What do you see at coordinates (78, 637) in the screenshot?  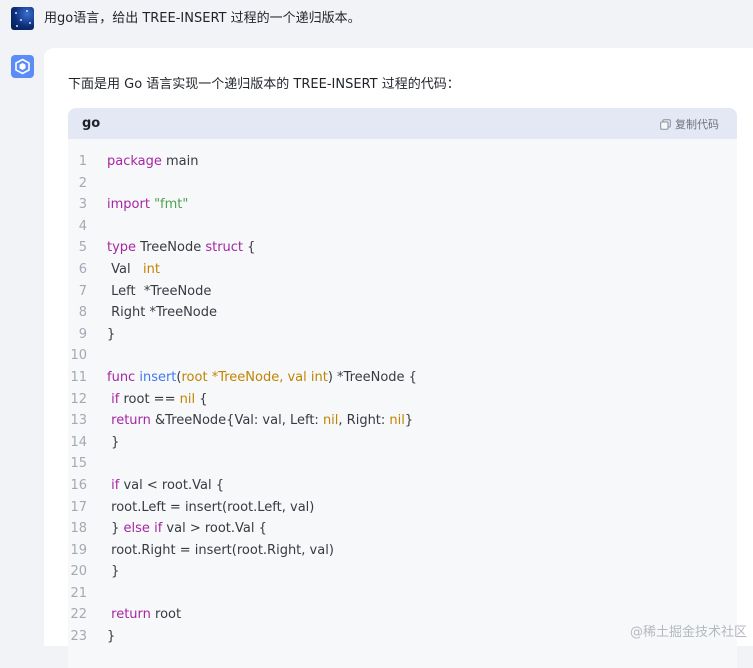 I see `line-number: 23` at bounding box center [78, 637].